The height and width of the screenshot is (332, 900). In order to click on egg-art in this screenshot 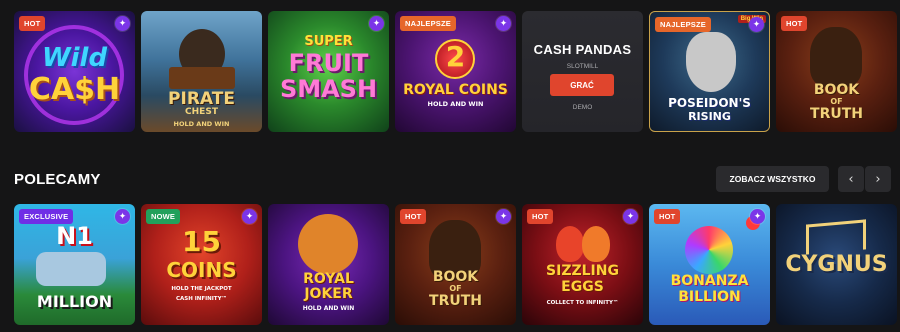, I will do `click(570, 244)`.